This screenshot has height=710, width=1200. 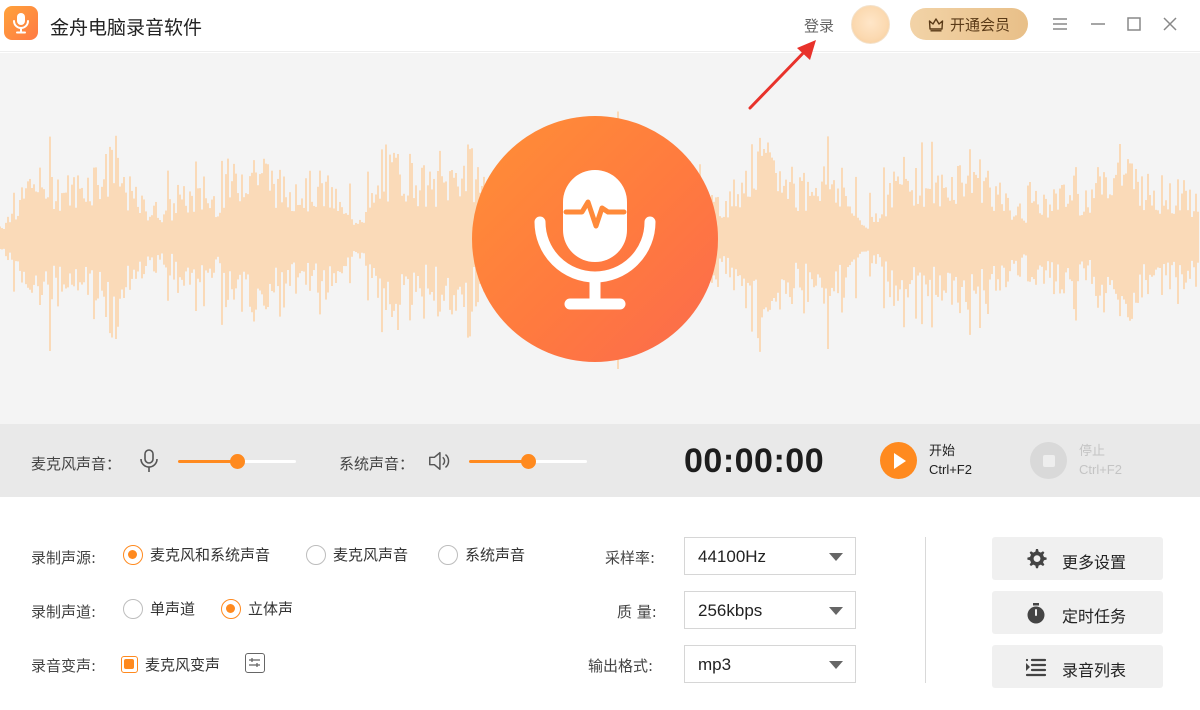 I want to click on source-option-mic-and-system: 麦克风和系统声音, so click(x=196, y=554).